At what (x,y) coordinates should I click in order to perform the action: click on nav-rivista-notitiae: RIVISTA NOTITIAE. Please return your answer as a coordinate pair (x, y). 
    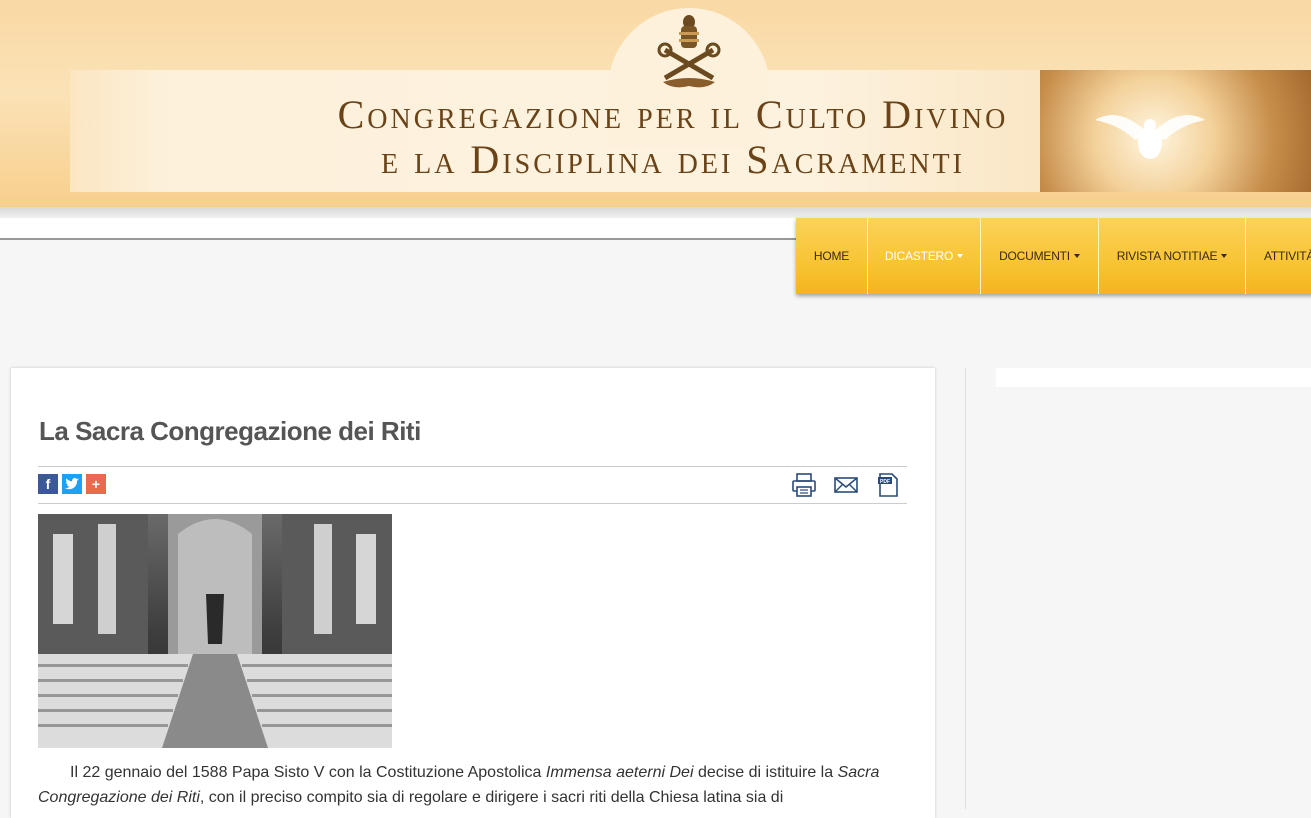
    Looking at the image, I should click on (1172, 256).